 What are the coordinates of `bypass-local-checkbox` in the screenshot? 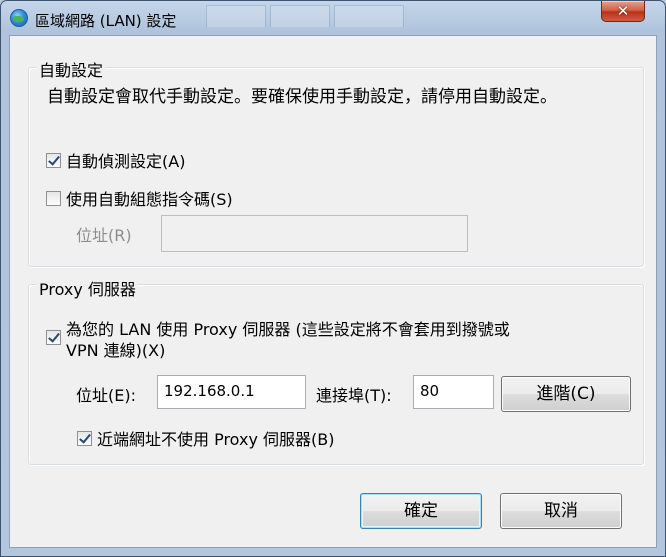 It's located at (84, 438).